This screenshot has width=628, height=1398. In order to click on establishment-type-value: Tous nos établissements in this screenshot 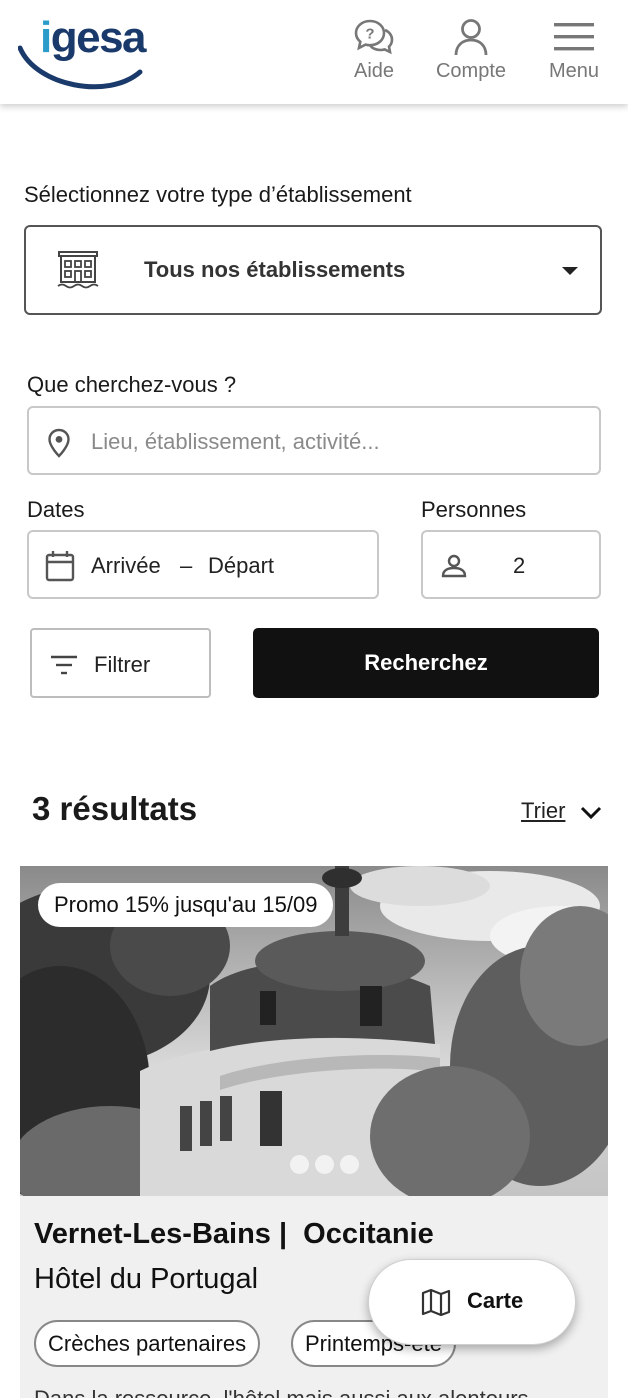, I will do `click(275, 269)`.